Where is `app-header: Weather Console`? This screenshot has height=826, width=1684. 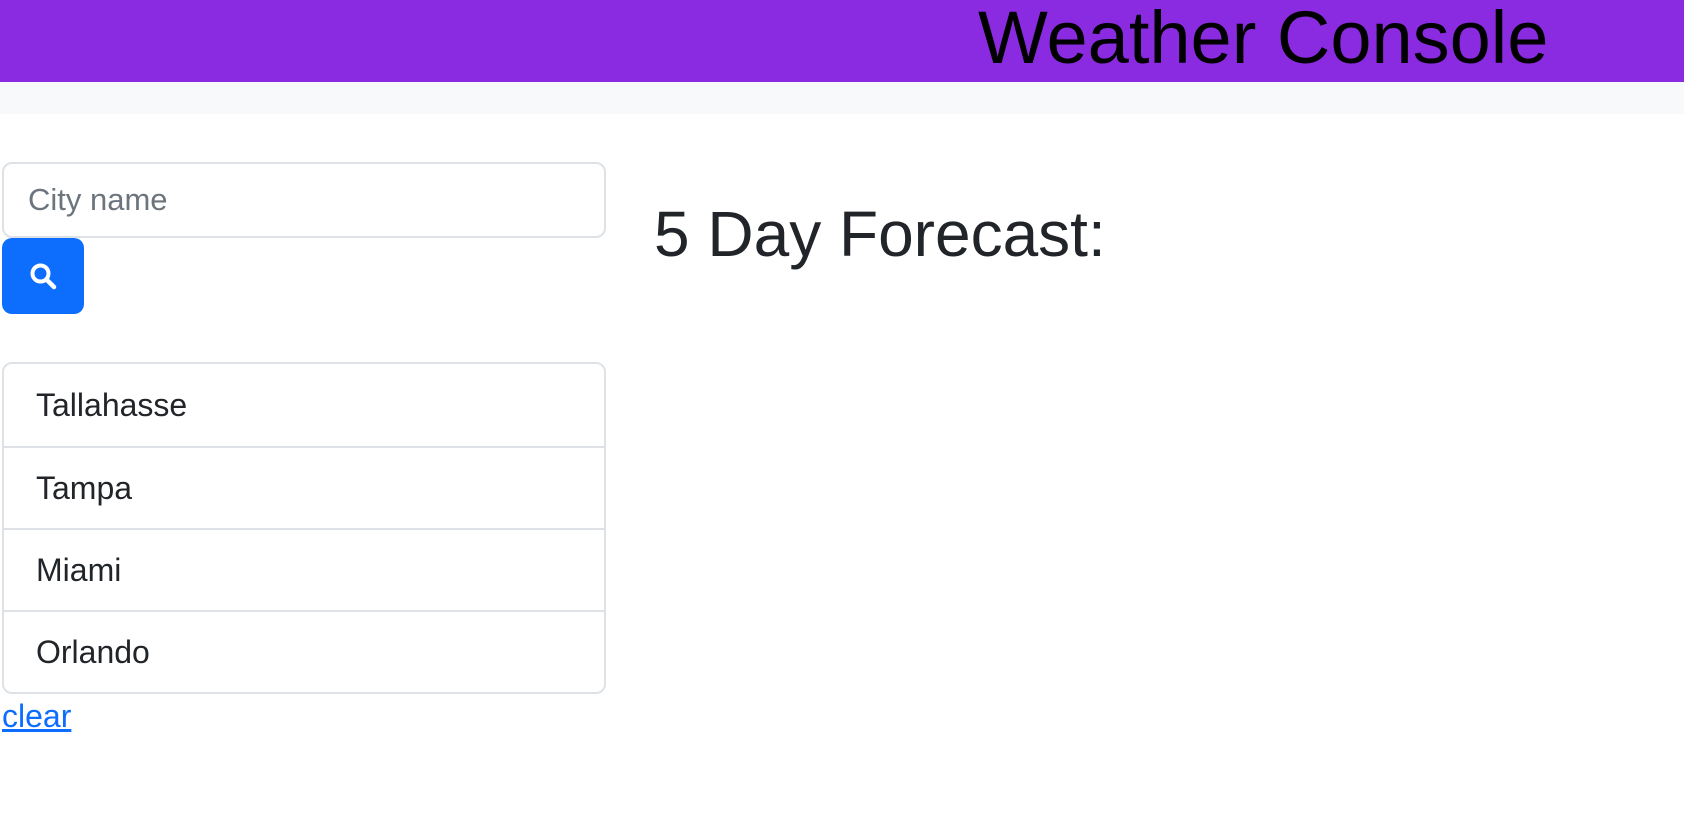 app-header: Weather Console is located at coordinates (842, 41).